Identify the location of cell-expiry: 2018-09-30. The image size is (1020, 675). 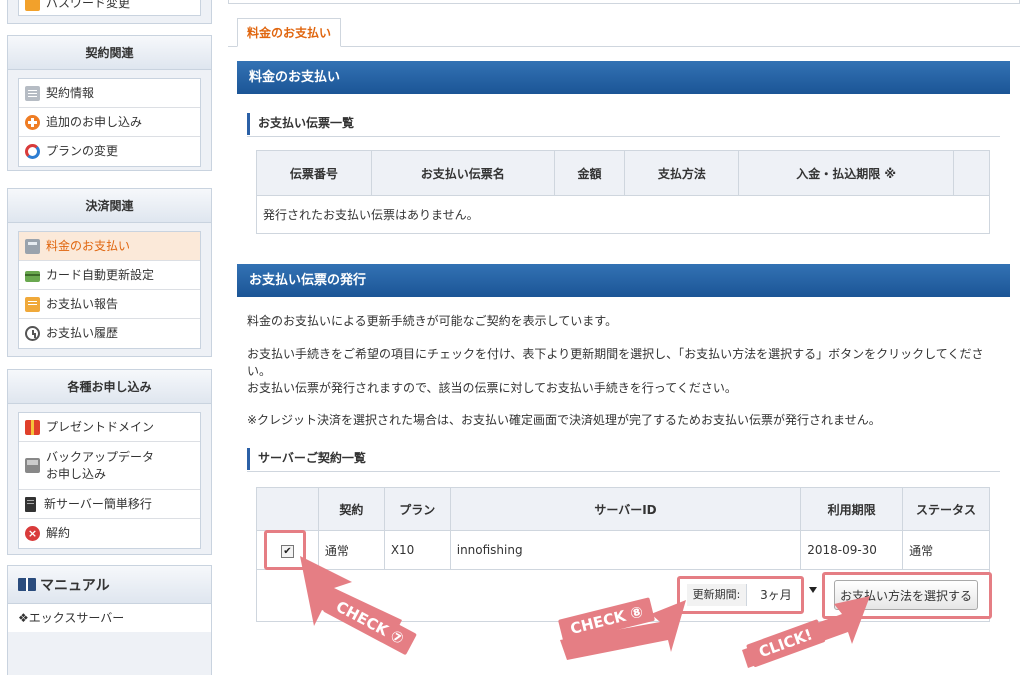
(852, 550).